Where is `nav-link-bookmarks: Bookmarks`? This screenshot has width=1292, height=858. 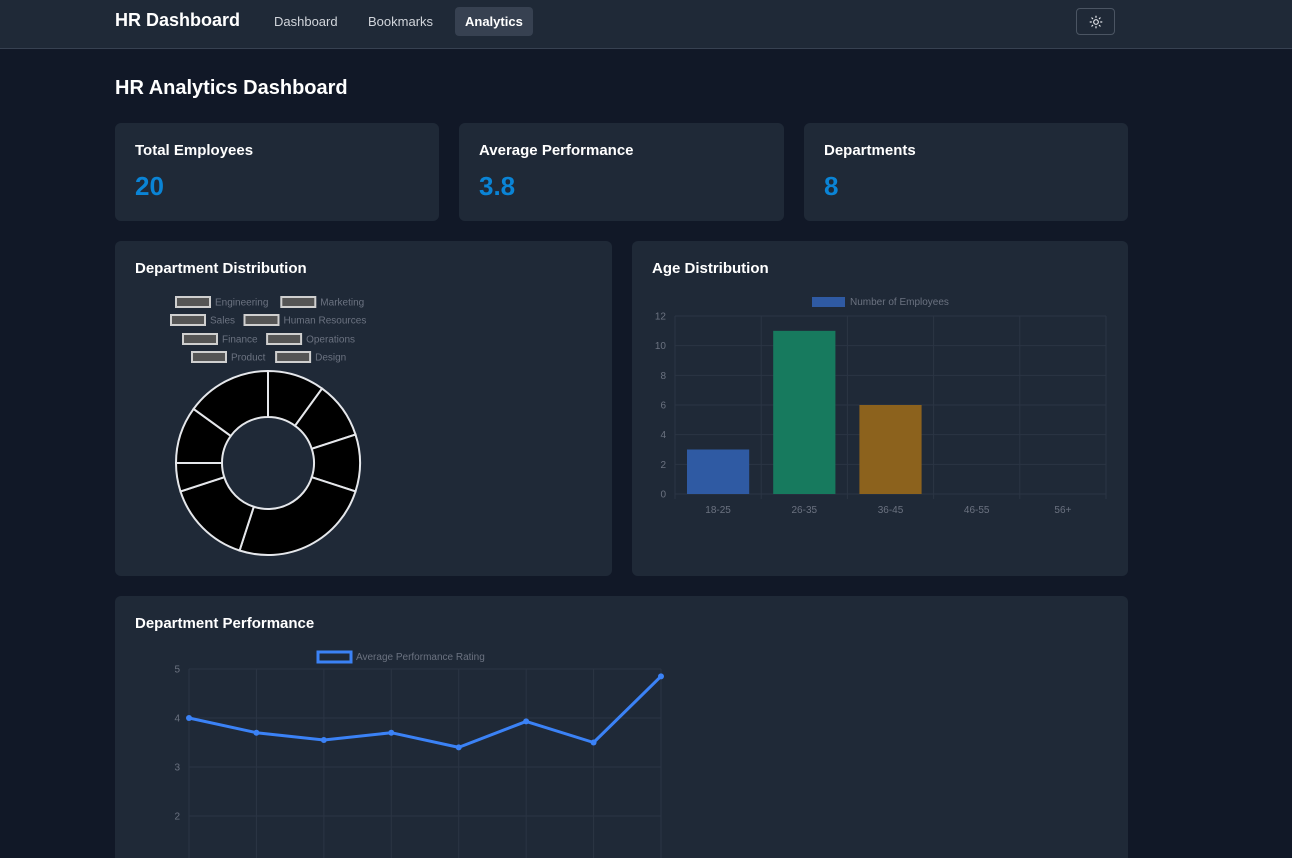
nav-link-bookmarks: Bookmarks is located at coordinates (400, 21).